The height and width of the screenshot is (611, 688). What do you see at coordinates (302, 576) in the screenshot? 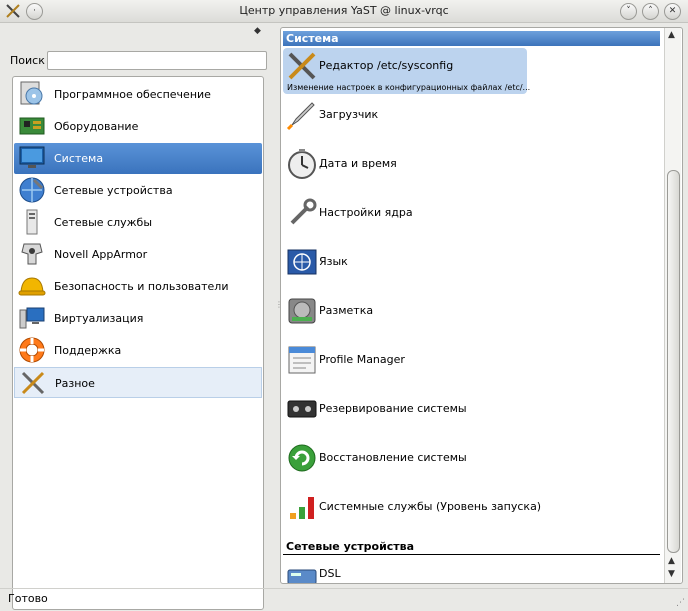
I see `dsl-modem-icon` at bounding box center [302, 576].